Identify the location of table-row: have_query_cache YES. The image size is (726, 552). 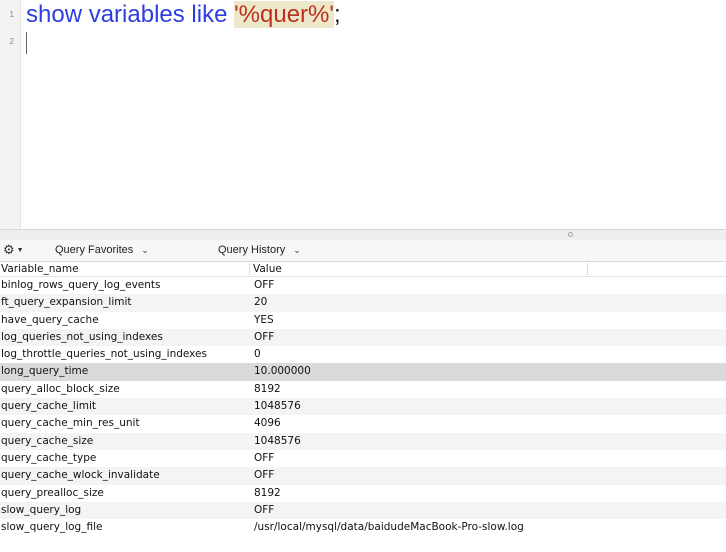
(363, 320).